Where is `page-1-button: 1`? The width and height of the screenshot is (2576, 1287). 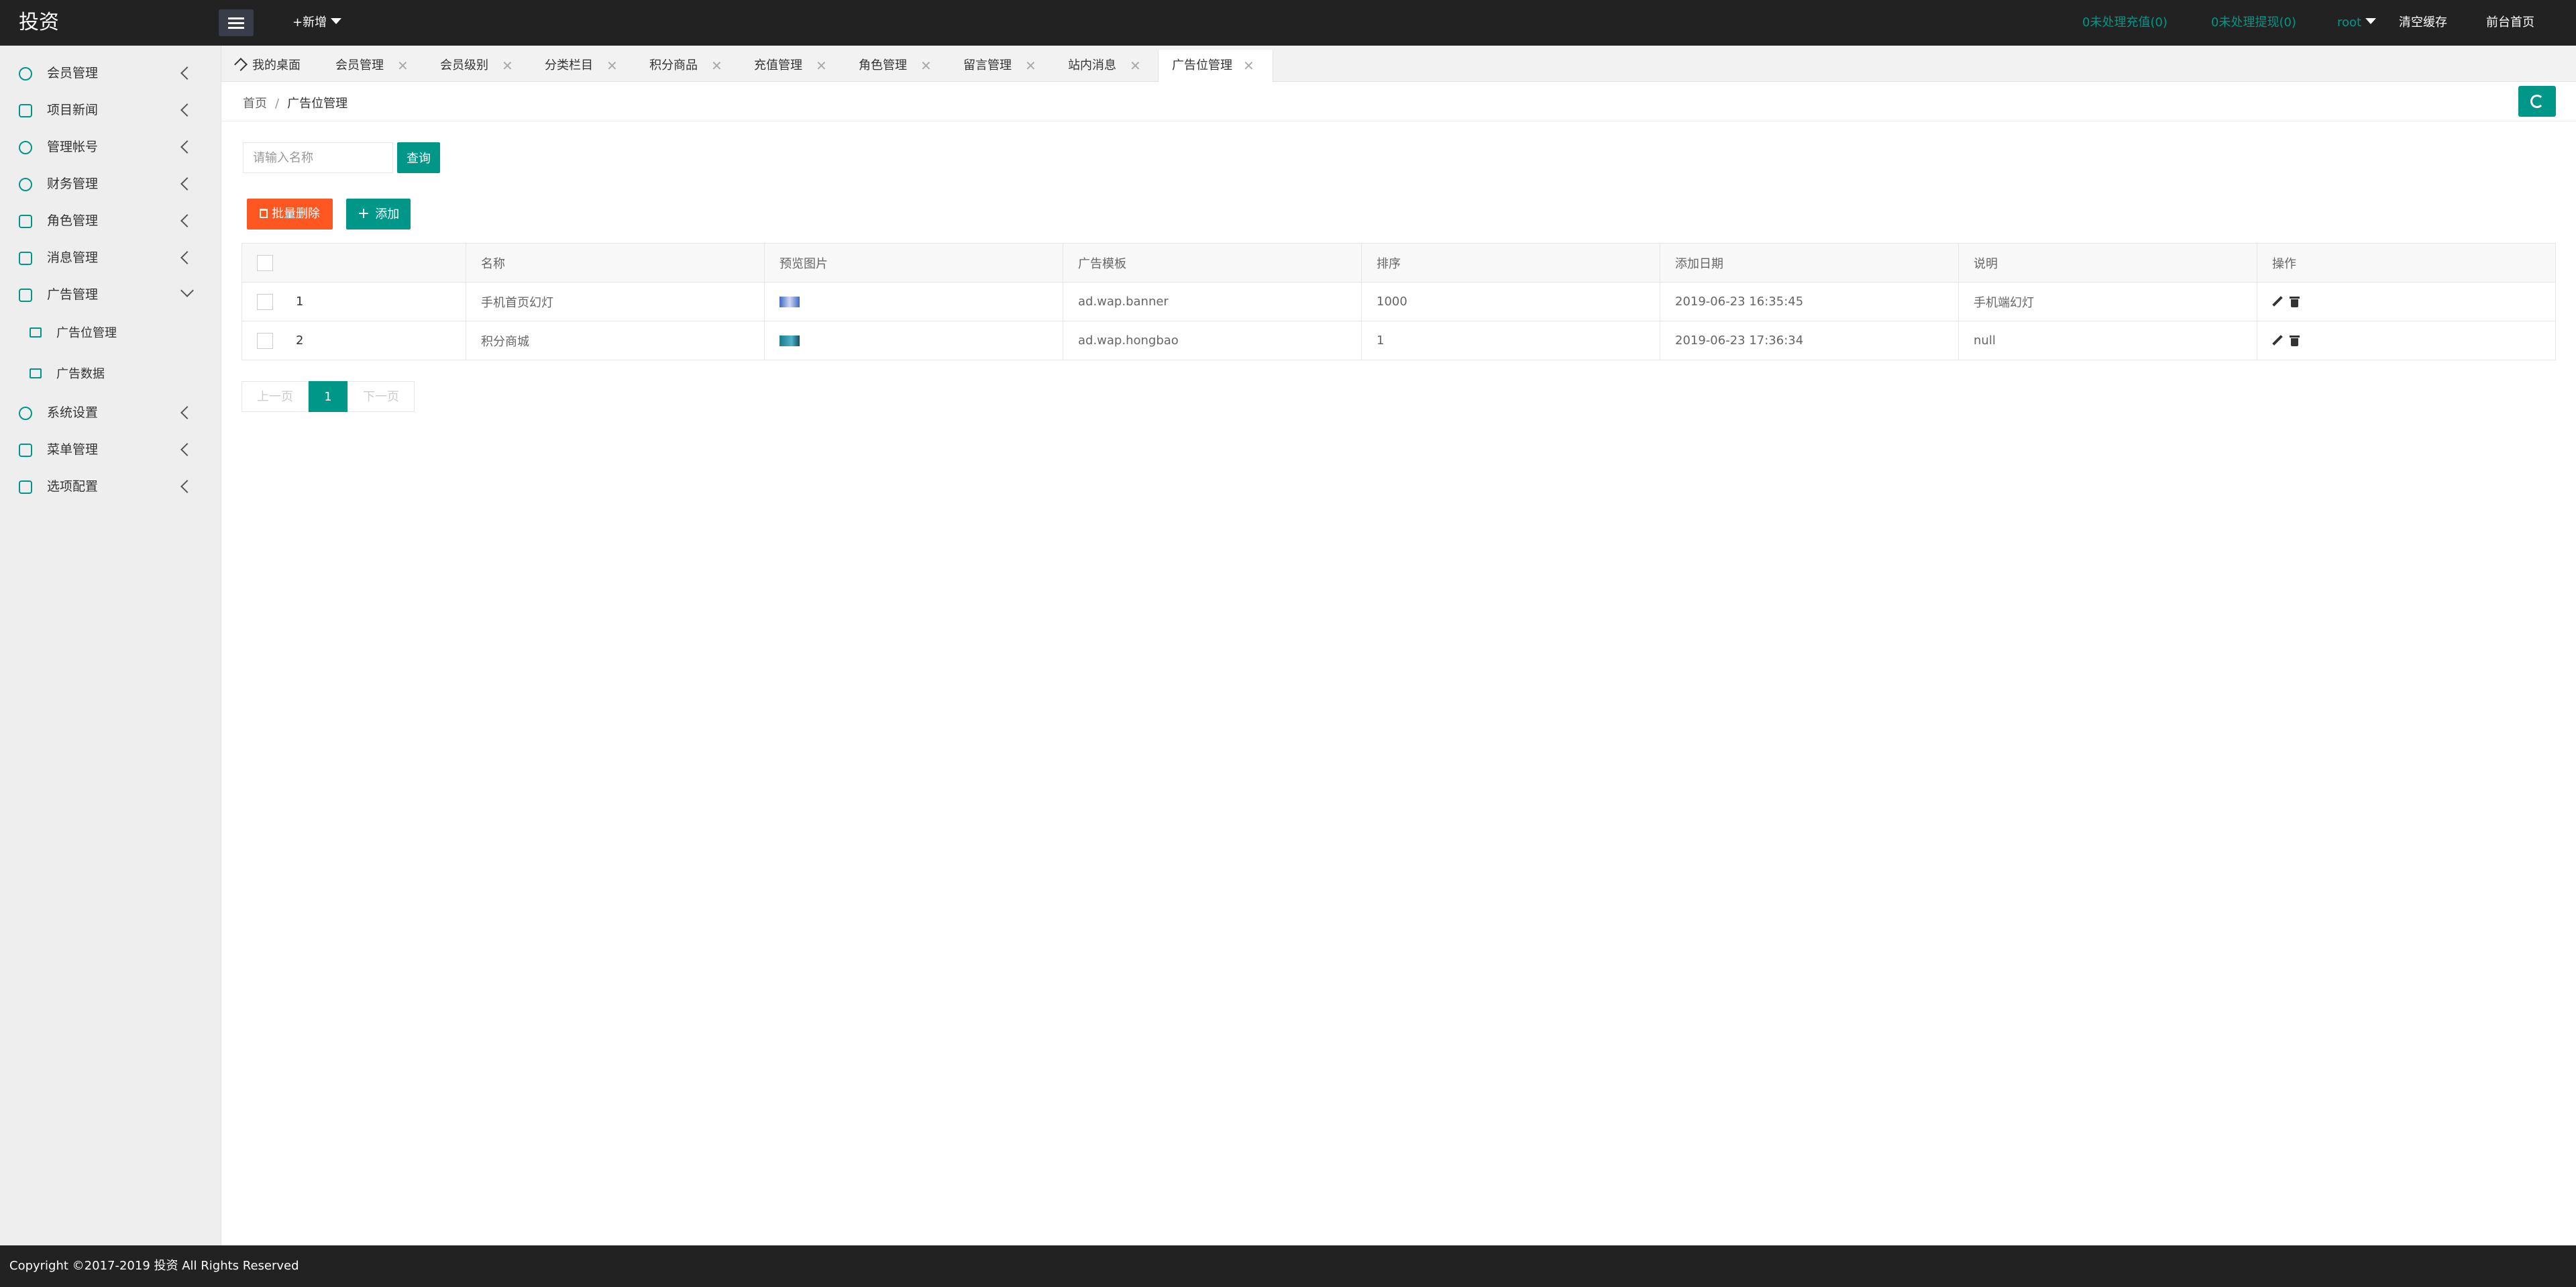 page-1-button: 1 is located at coordinates (328, 397).